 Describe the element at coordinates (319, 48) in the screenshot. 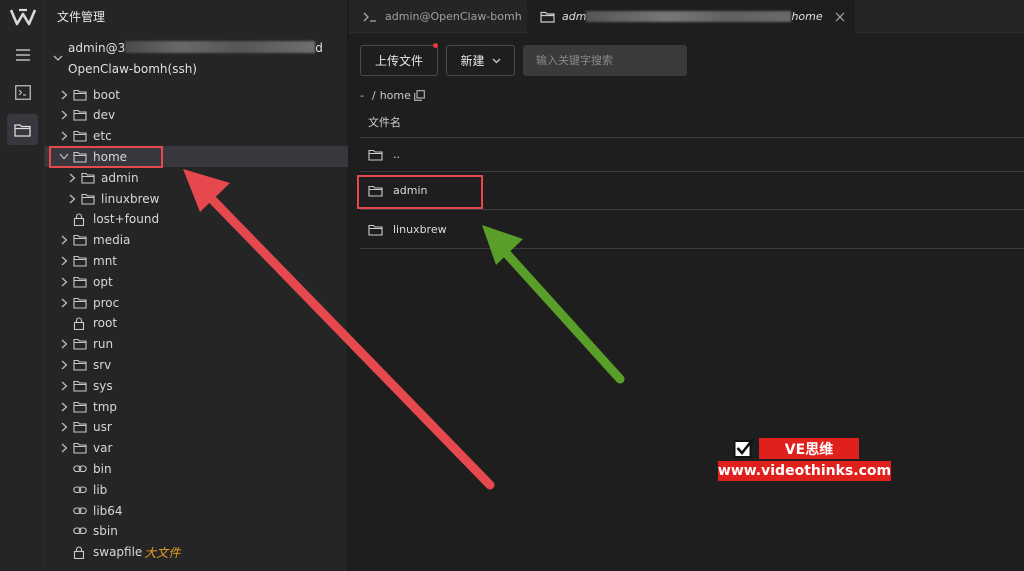

I see `connection-suffix: d` at that location.